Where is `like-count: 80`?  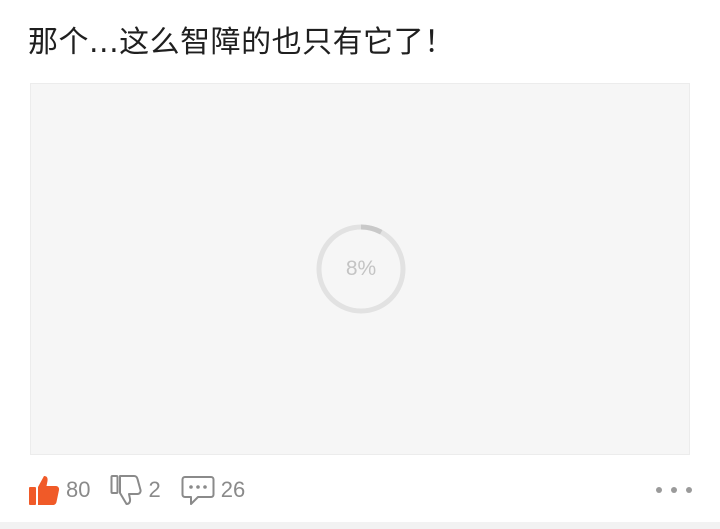
like-count: 80 is located at coordinates (78, 489).